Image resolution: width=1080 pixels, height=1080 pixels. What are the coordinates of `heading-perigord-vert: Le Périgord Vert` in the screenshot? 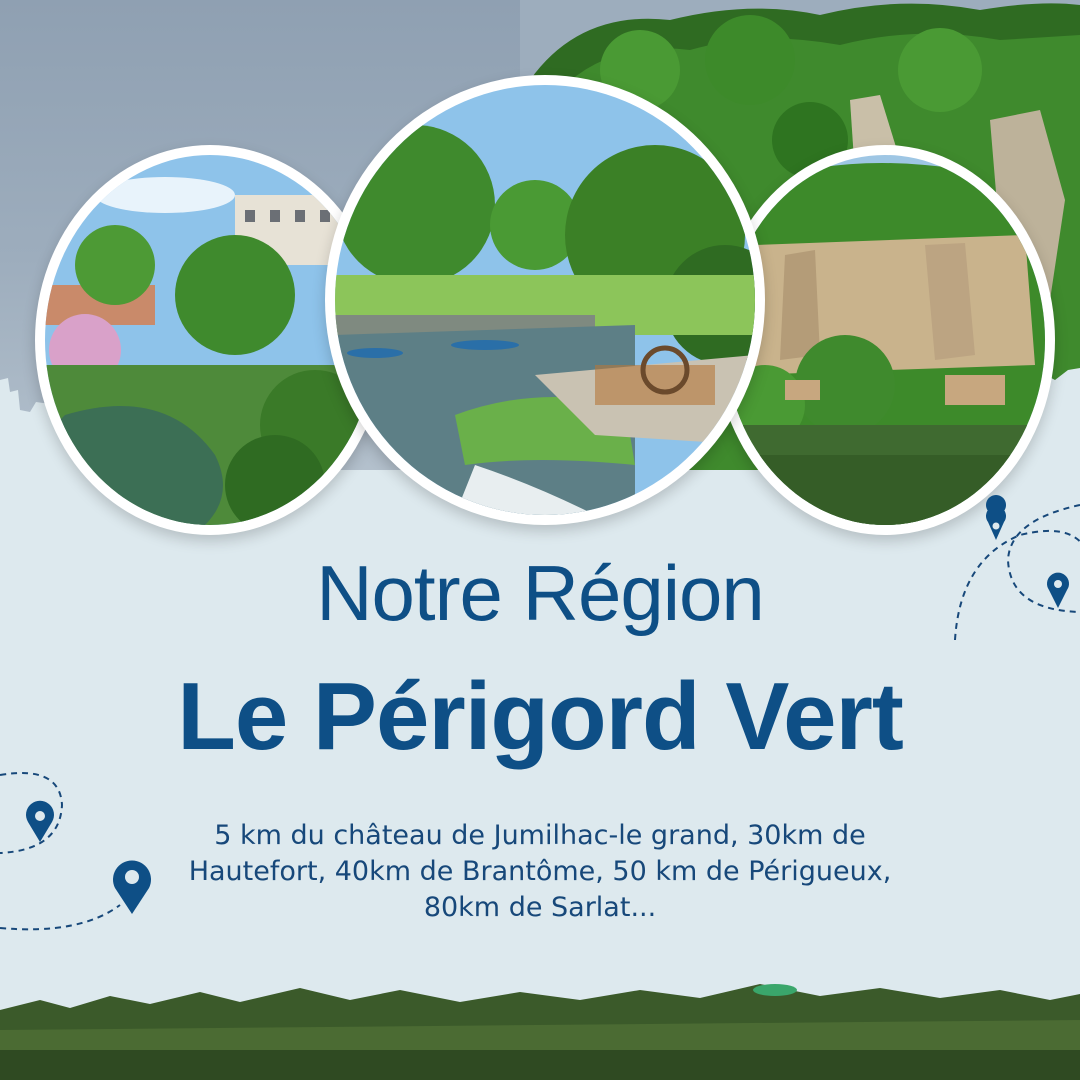 It's located at (540, 716).